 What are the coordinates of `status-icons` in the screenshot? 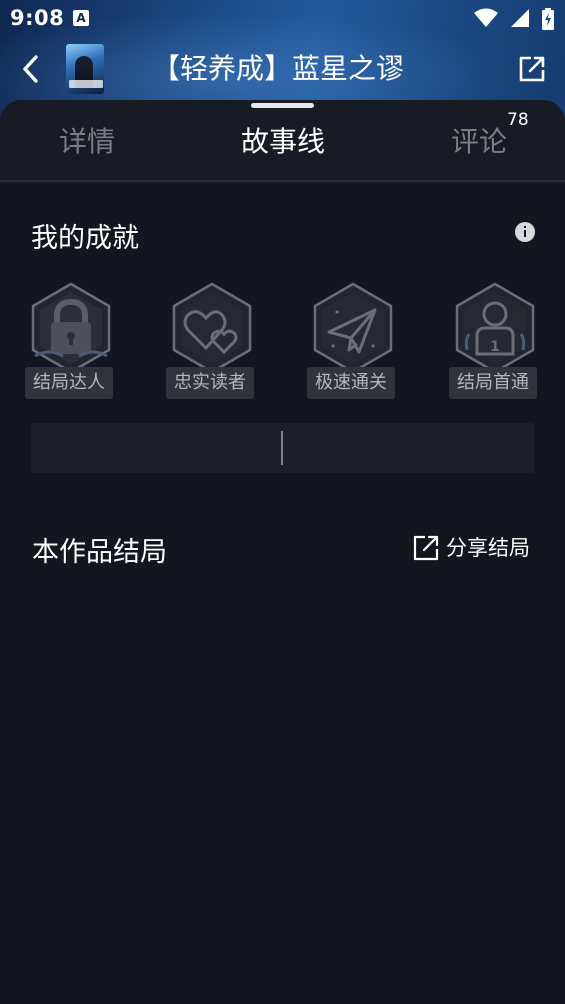 It's located at (511, 19).